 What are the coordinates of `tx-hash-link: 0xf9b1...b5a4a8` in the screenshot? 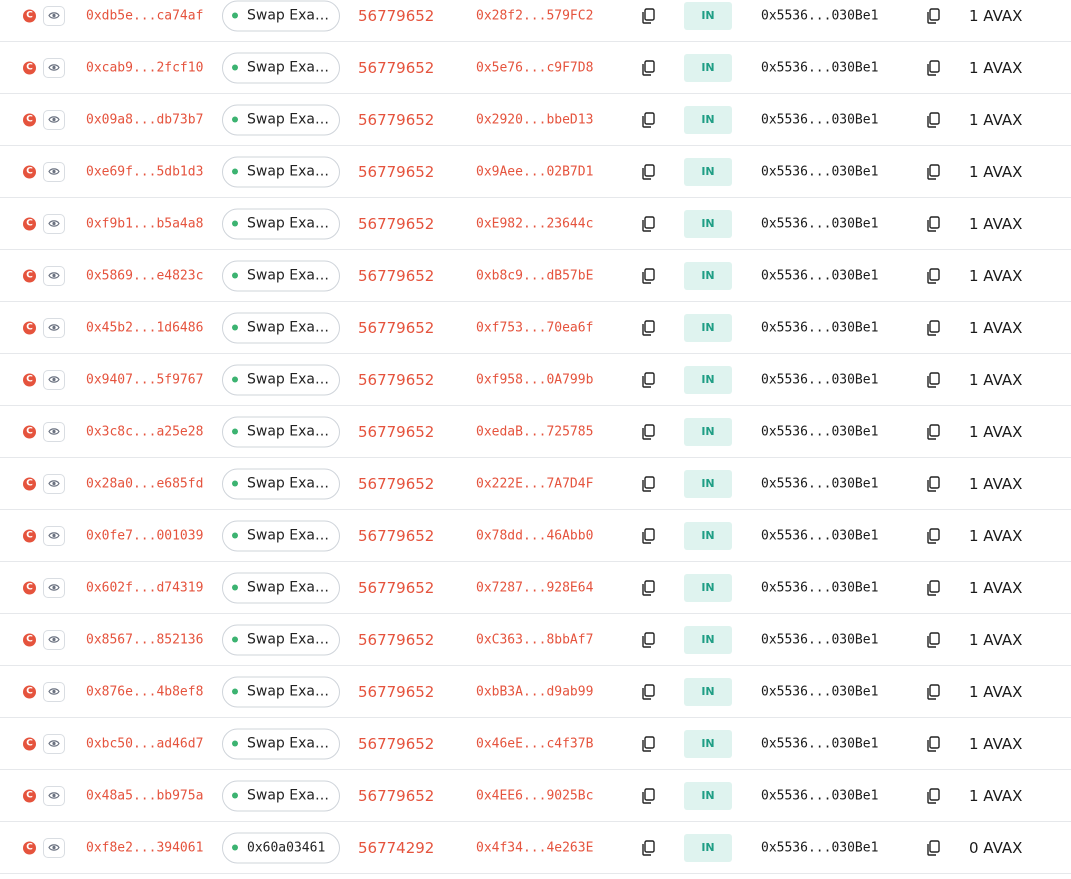 It's located at (144, 223).